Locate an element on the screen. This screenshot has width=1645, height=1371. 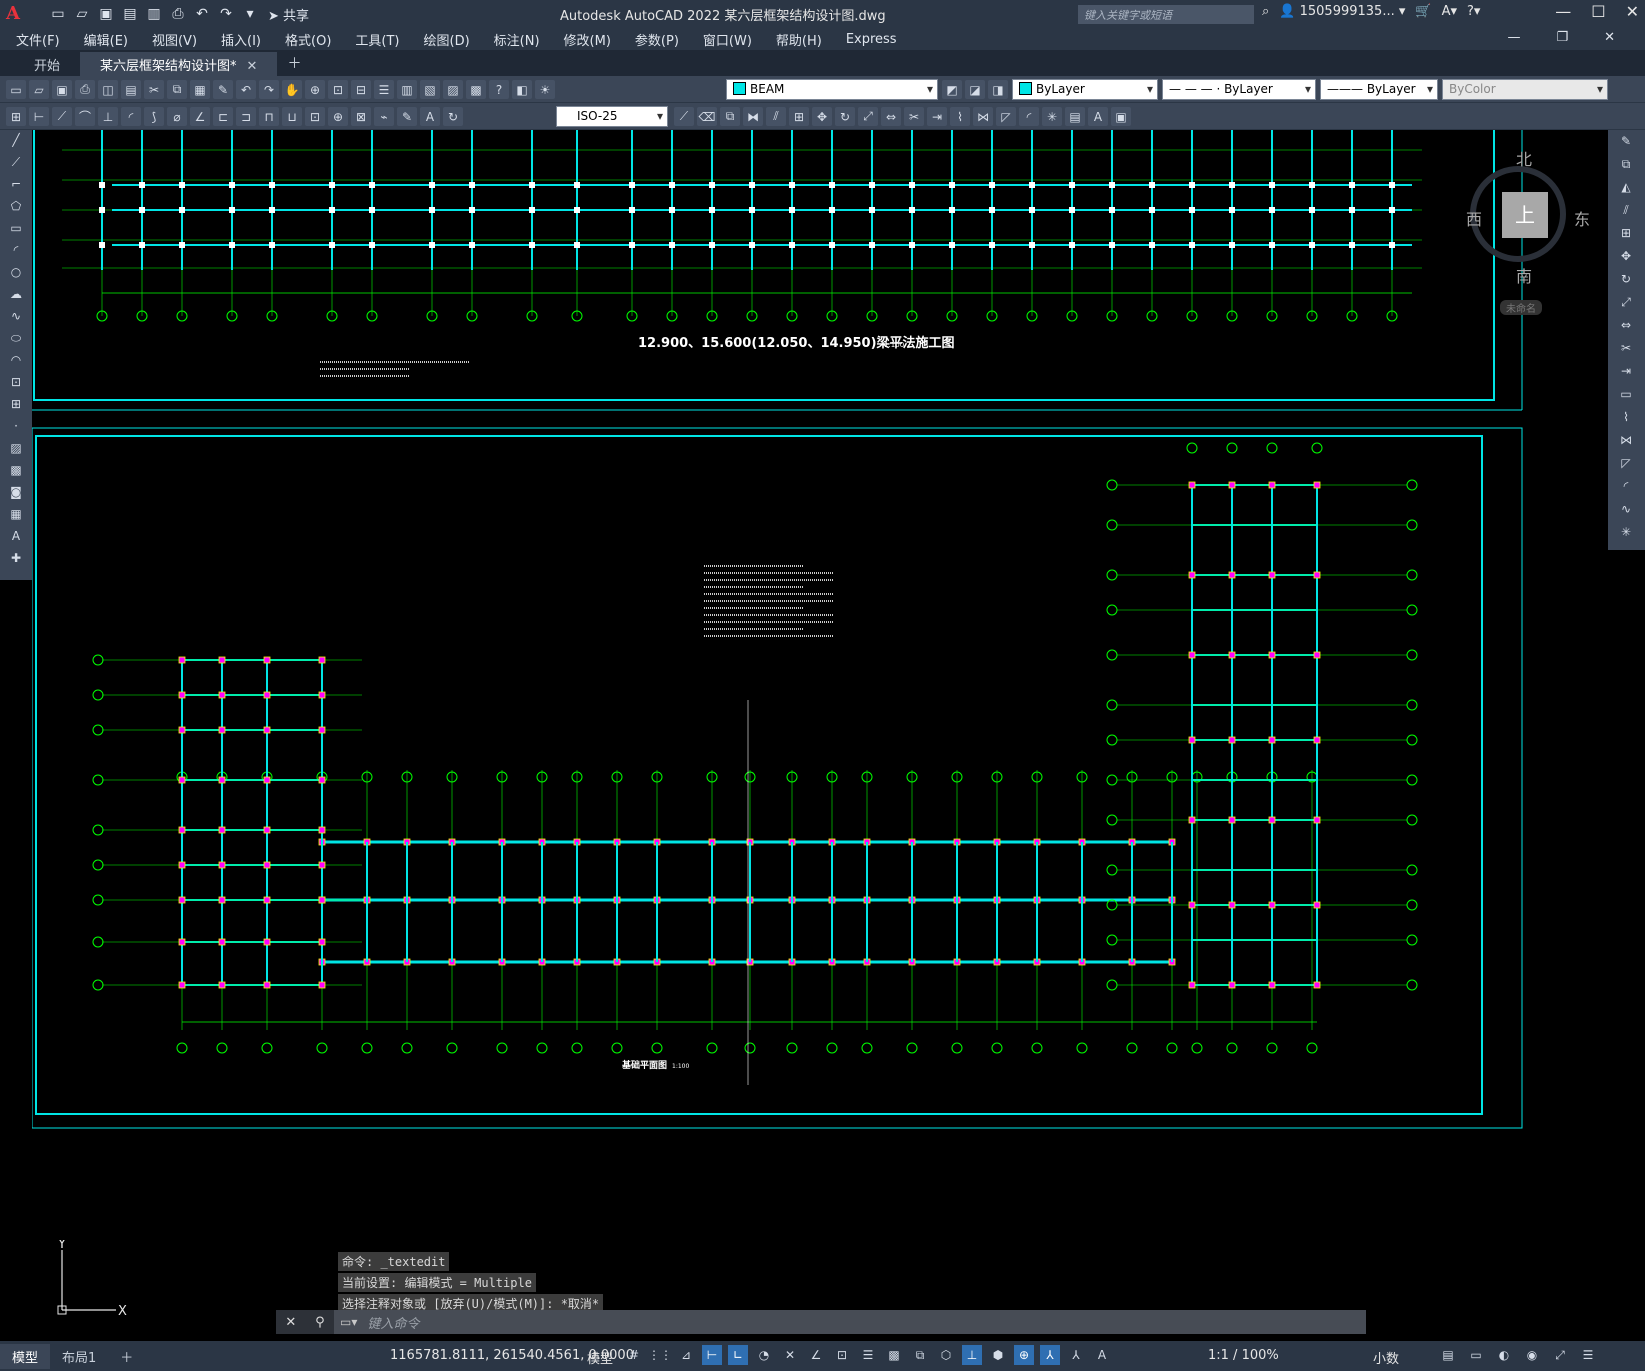
dimstyle-dropdown: ISO-25 is located at coordinates (612, 116).